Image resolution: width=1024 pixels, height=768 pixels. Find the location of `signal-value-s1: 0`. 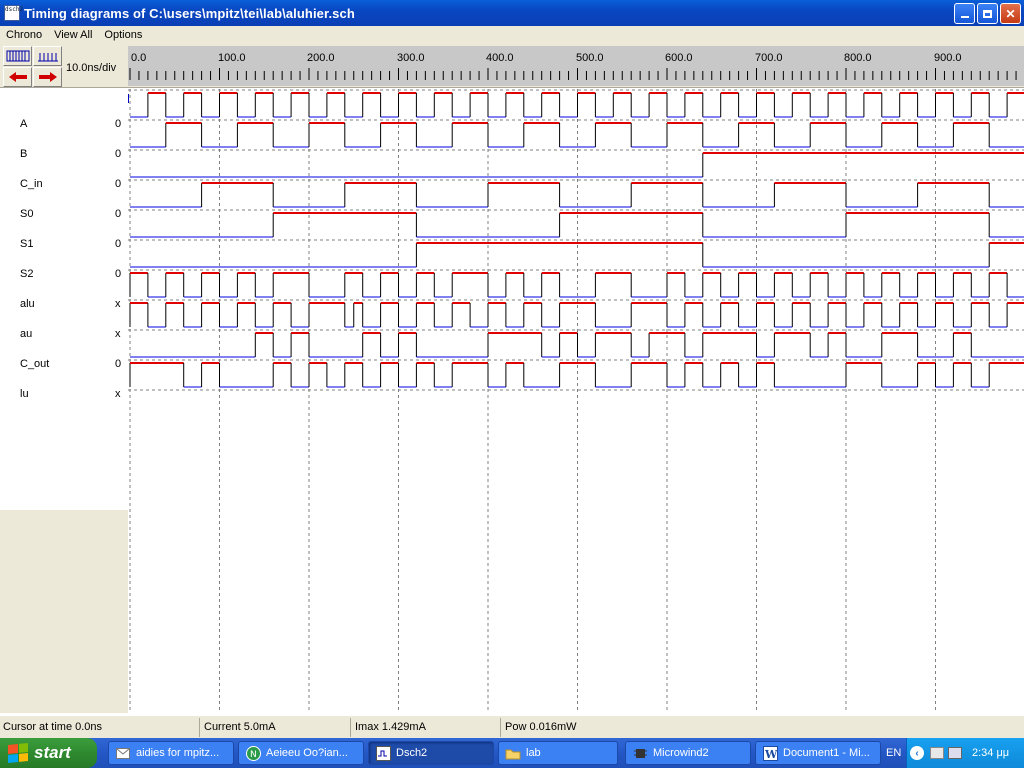

signal-value-s1: 0 is located at coordinates (118, 244).